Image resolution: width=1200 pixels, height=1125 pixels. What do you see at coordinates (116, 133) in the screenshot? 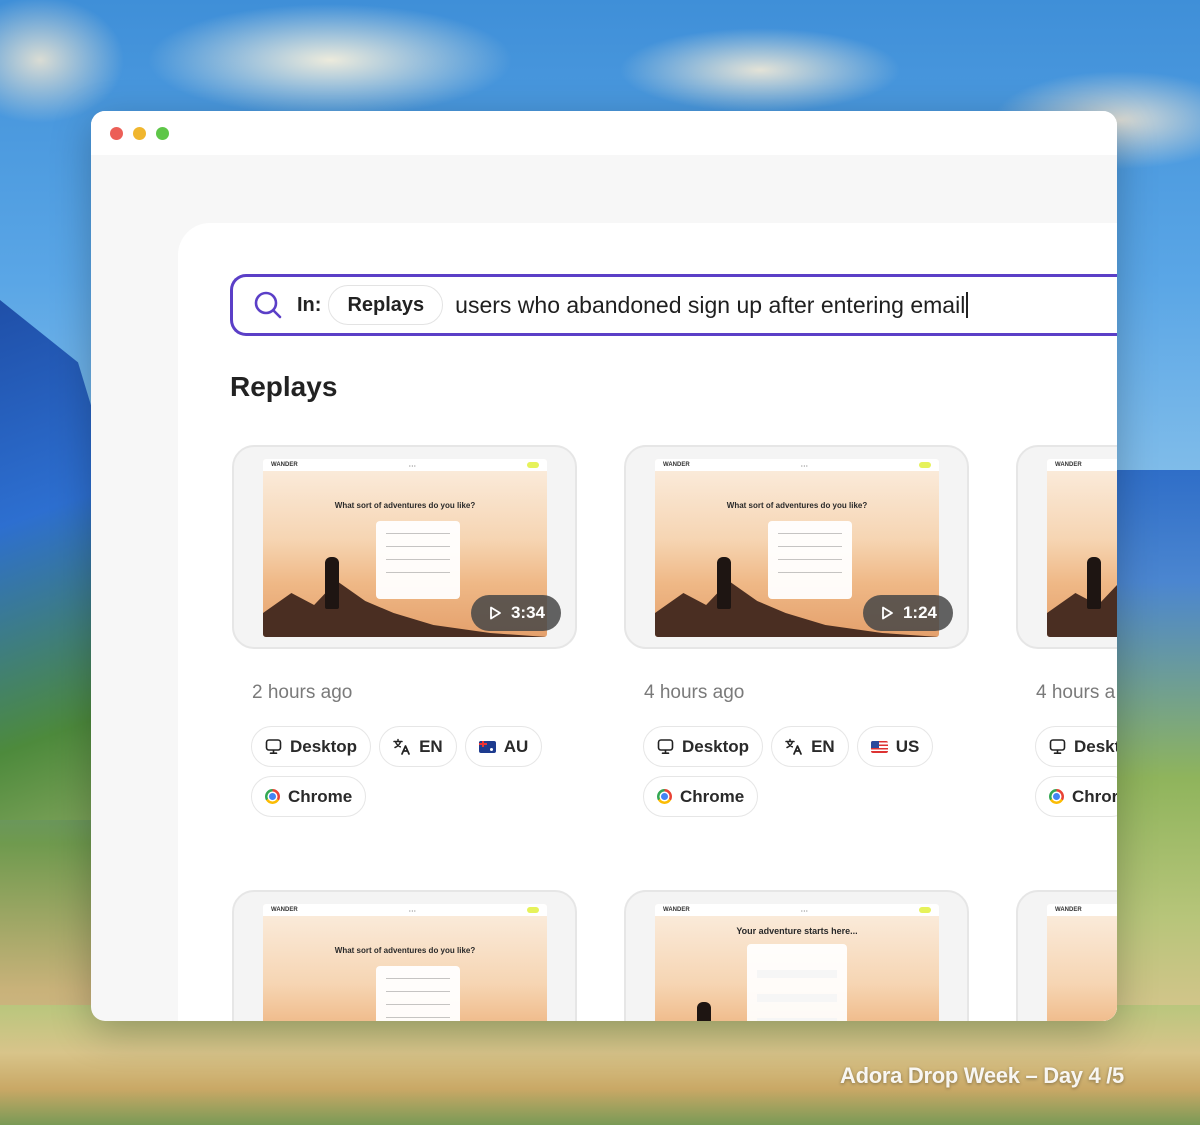
I see `close-window-button` at bounding box center [116, 133].